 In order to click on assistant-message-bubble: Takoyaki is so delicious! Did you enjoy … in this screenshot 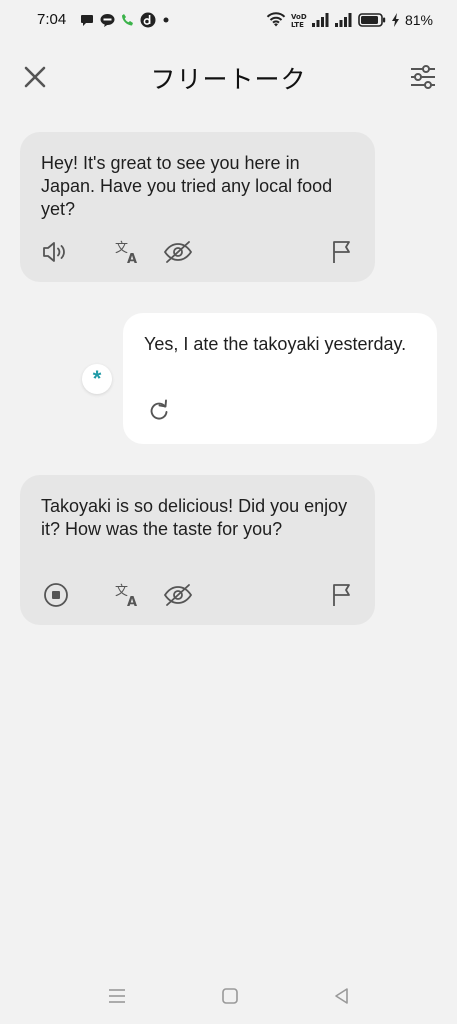, I will do `click(197, 550)`.